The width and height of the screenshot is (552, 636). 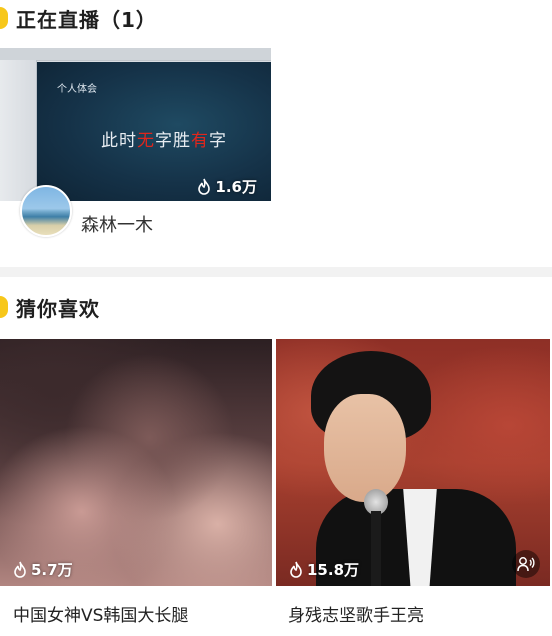 I want to click on recommend-title: 中国女神VS韩国大长腿, so click(x=100, y=613).